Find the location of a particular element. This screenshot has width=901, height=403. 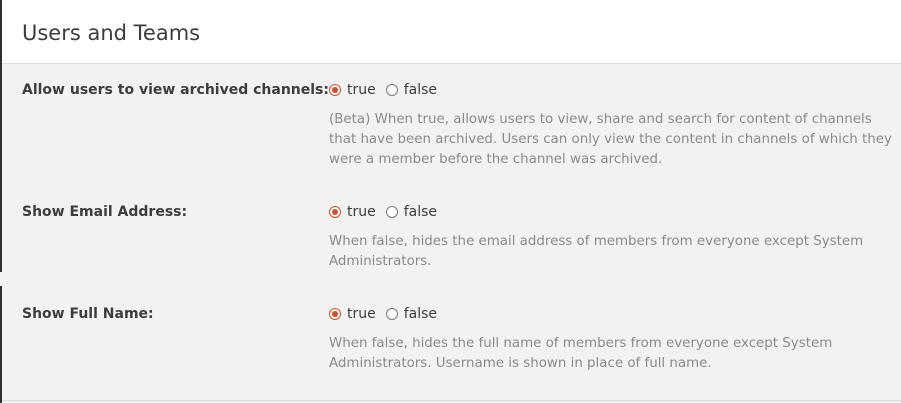

setting-label: Show Full Name: is located at coordinates (88, 314).